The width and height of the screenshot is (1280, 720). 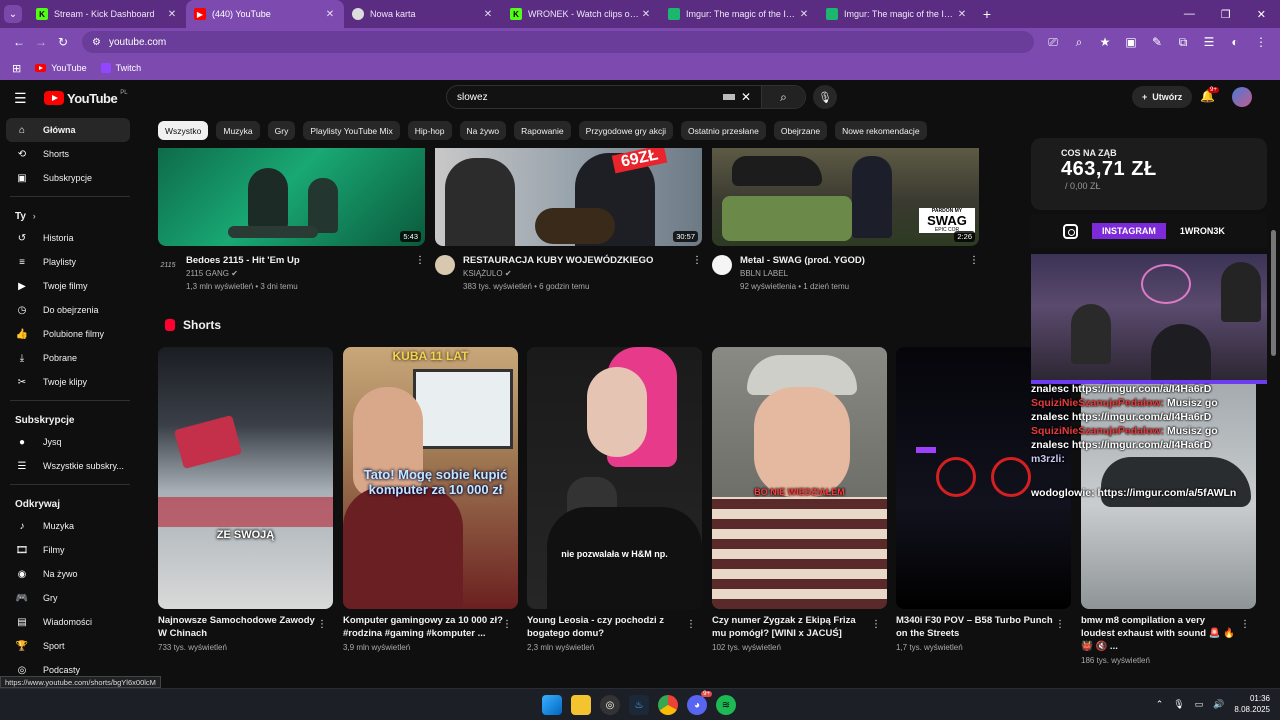 What do you see at coordinates (68, 382) in the screenshot?
I see `sidebar-item-clips: ✂ Twoje klipy` at bounding box center [68, 382].